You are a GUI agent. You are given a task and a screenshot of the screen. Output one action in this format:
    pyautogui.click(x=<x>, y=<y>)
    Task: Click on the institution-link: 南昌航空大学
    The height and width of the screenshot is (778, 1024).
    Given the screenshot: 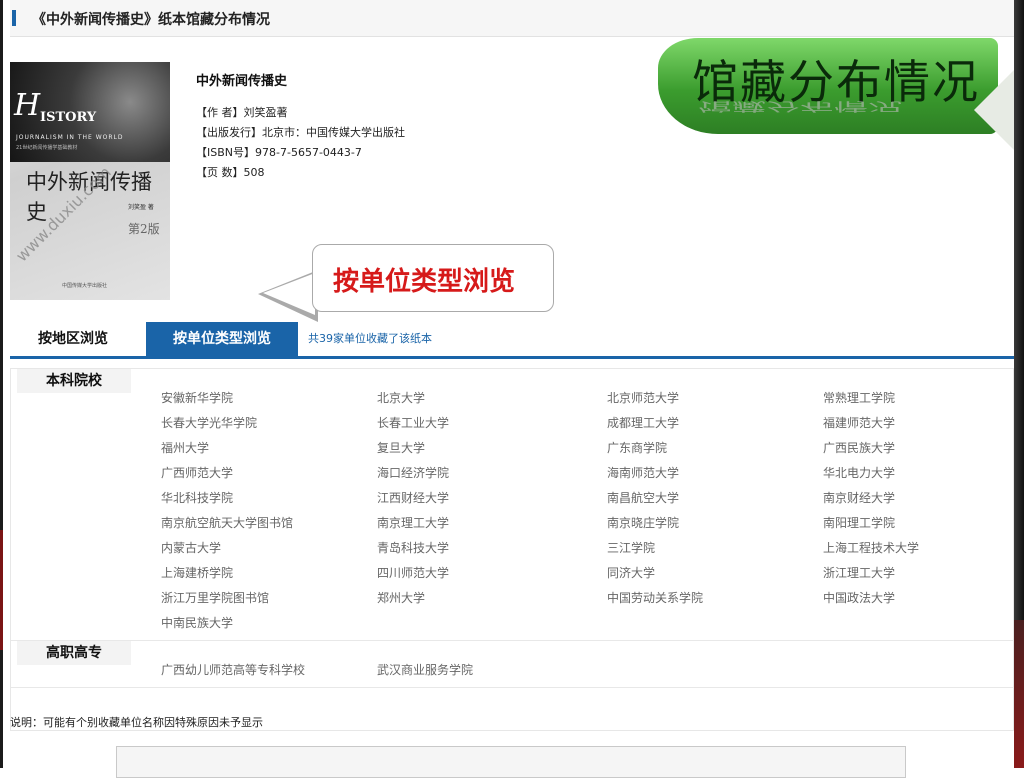 What is the action you would take?
    pyautogui.click(x=715, y=498)
    